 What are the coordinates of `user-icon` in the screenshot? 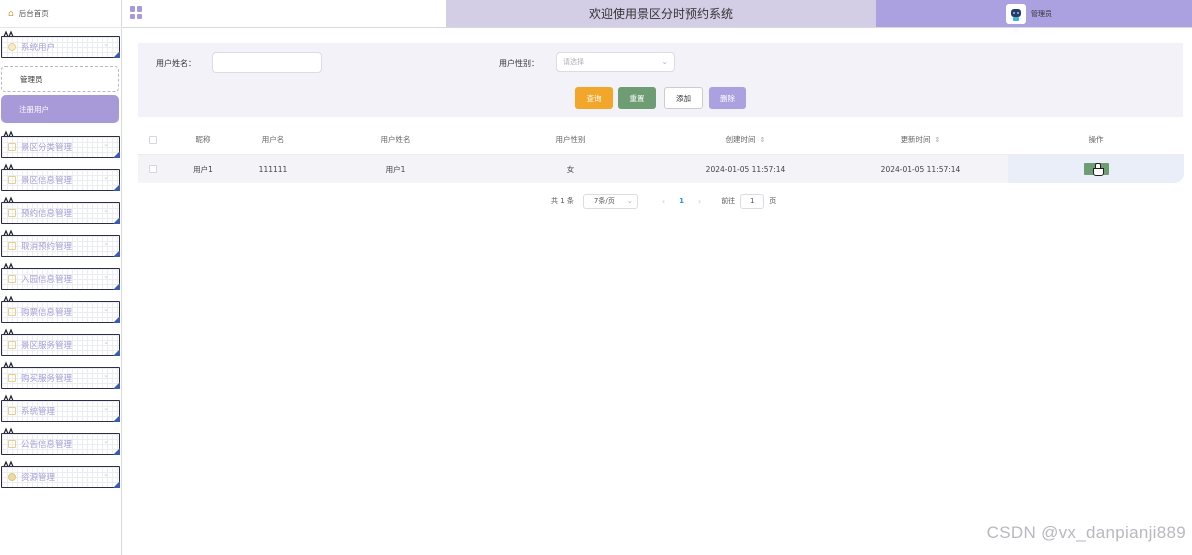 It's located at (12, 47).